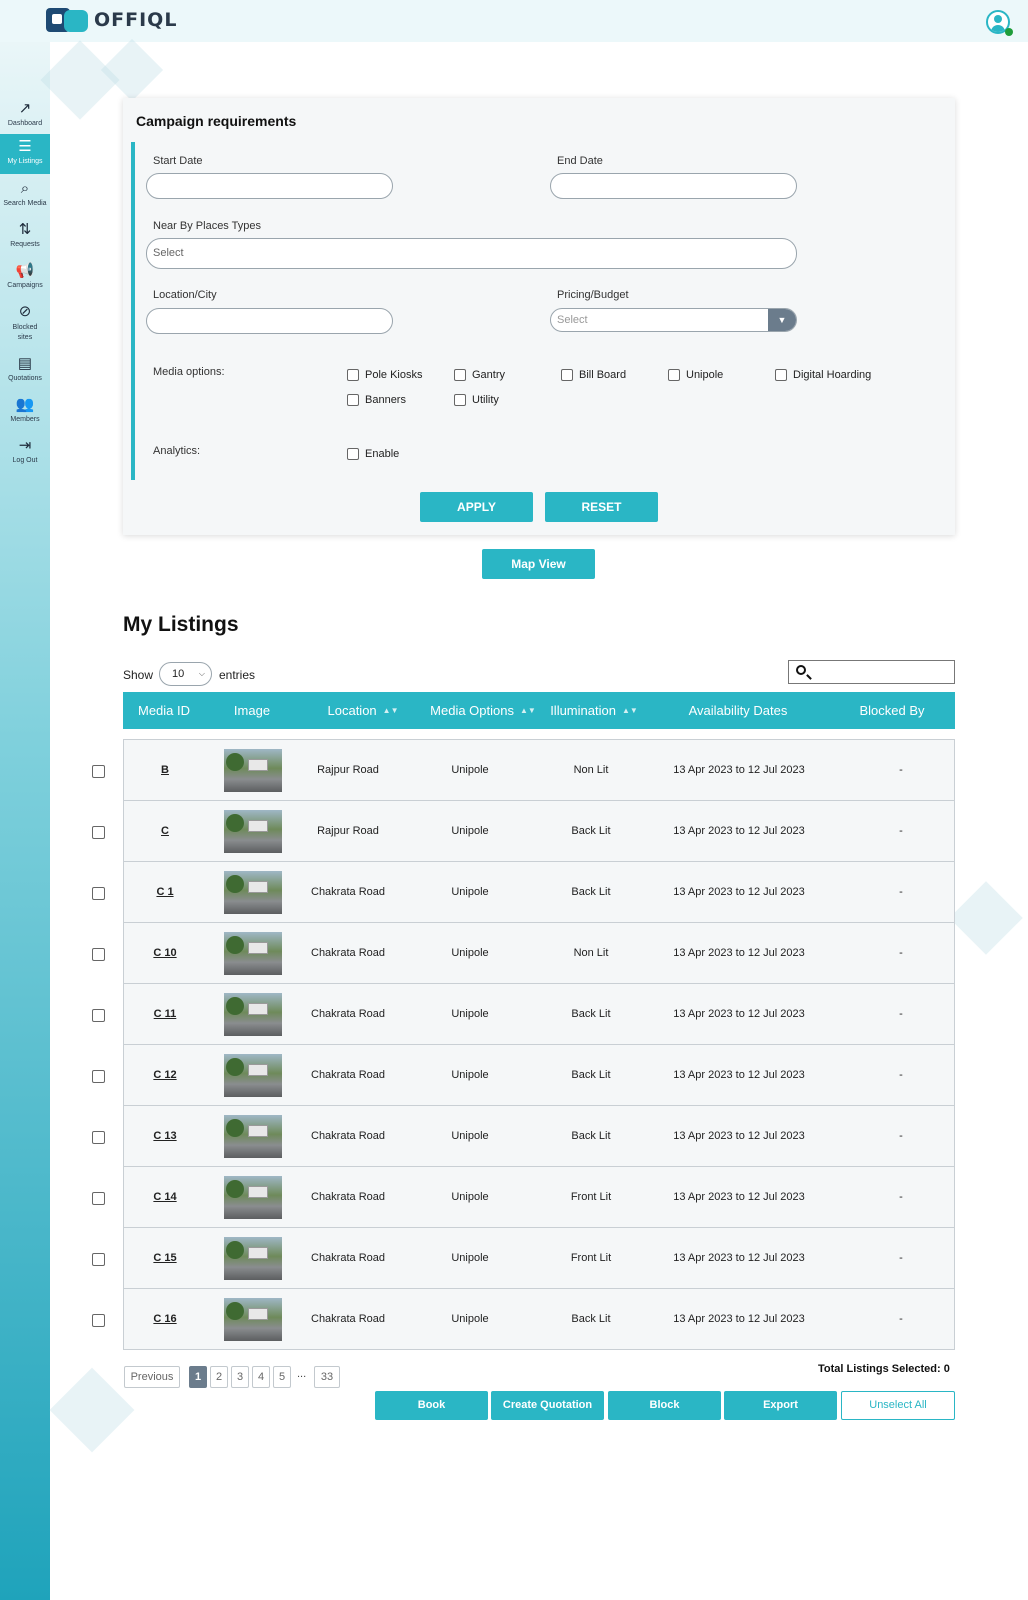 The width and height of the screenshot is (1028, 1600). Describe the element at coordinates (198, 1377) in the screenshot. I see `pagination-page-1: 1` at that location.